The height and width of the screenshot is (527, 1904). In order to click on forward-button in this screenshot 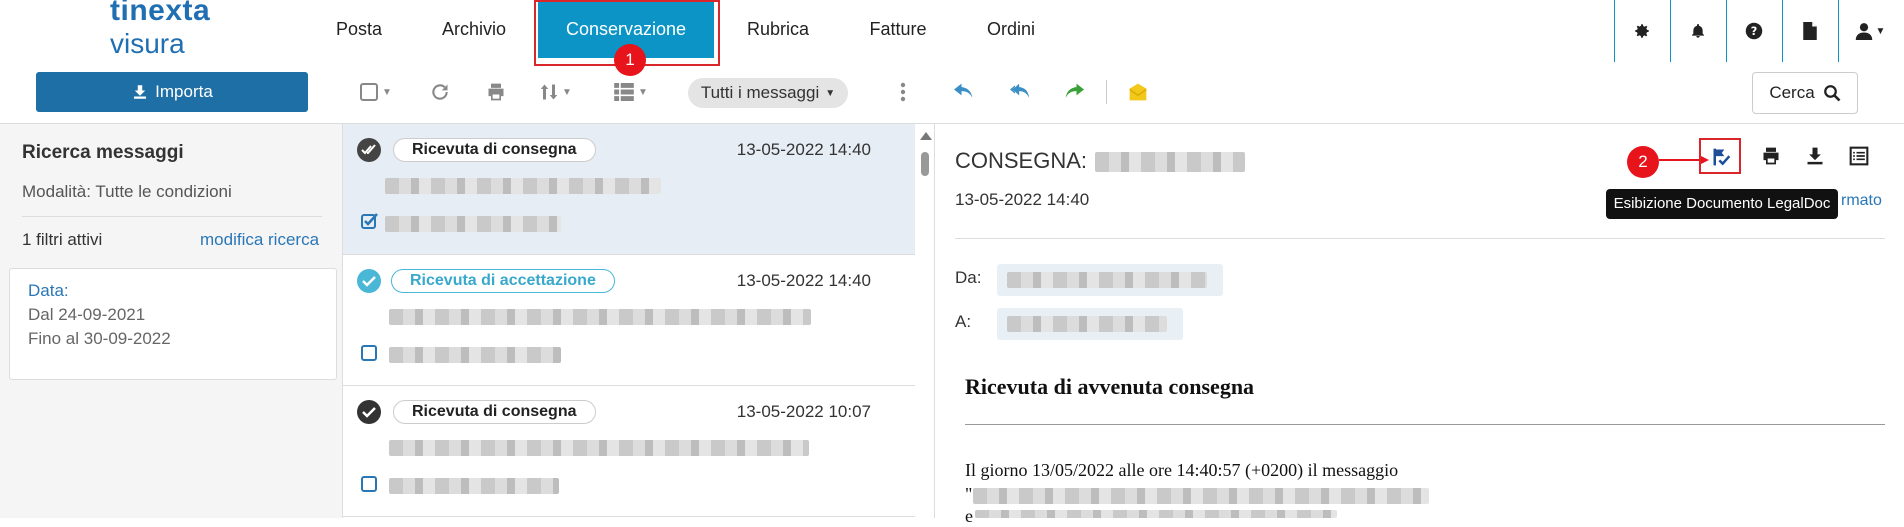, I will do `click(1074, 92)`.